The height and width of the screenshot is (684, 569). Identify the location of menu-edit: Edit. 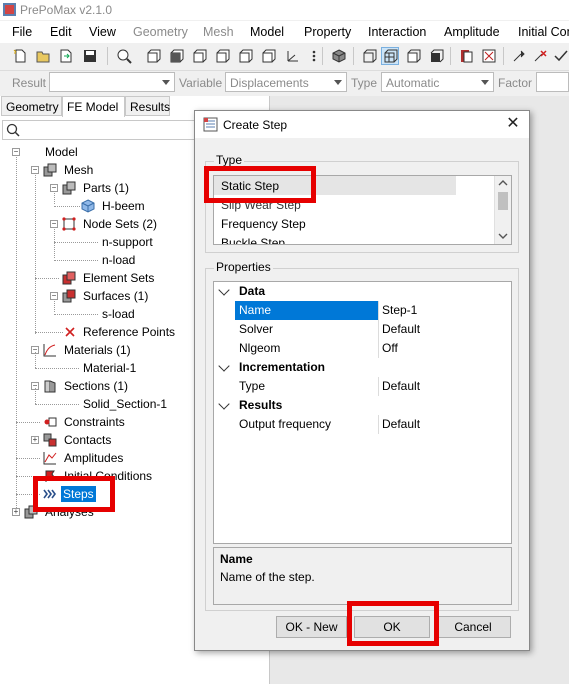
(61, 32).